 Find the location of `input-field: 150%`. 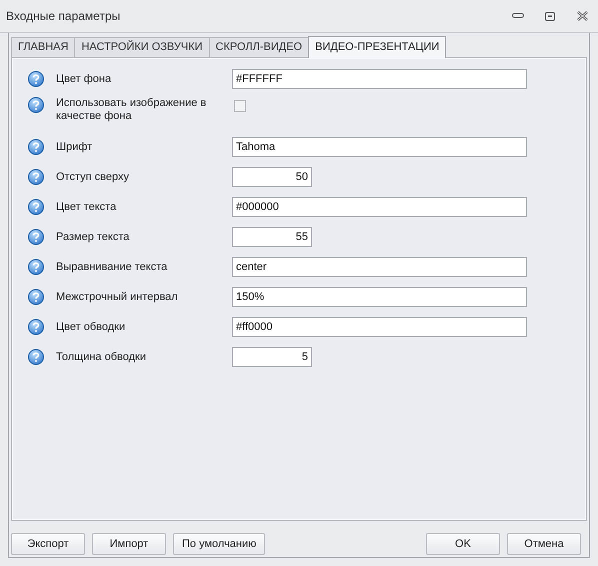

input-field: 150% is located at coordinates (379, 297).